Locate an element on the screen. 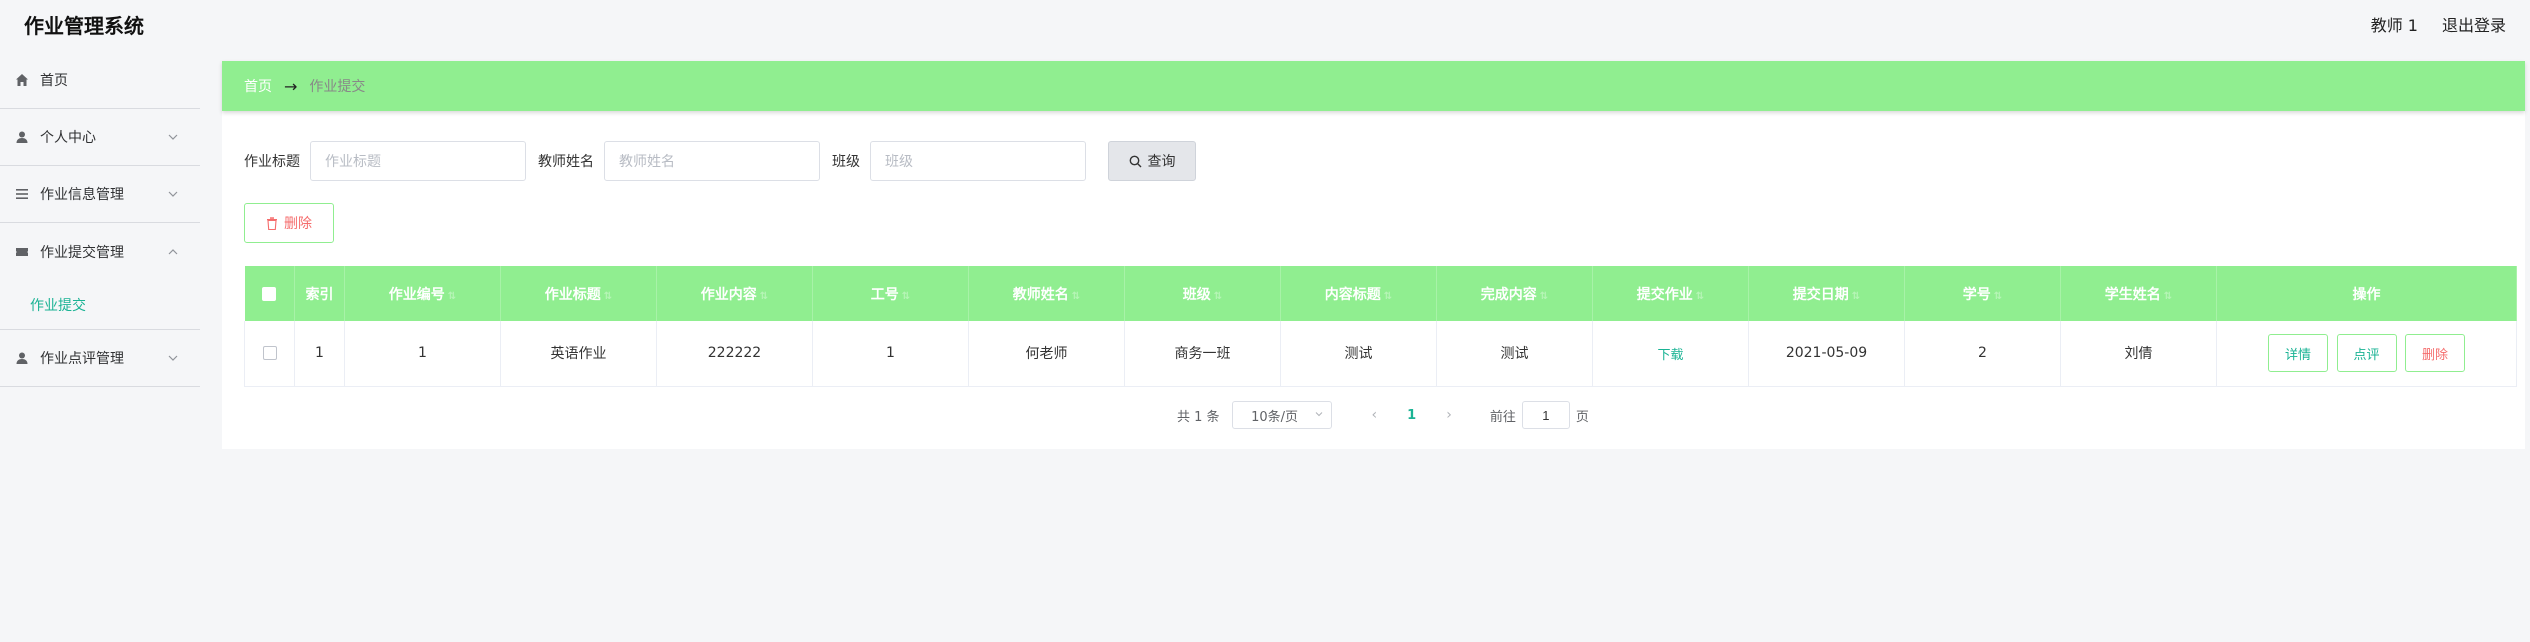 Image resolution: width=2530 pixels, height=642 pixels. cell-hw-title: 英语作业 is located at coordinates (578, 354).